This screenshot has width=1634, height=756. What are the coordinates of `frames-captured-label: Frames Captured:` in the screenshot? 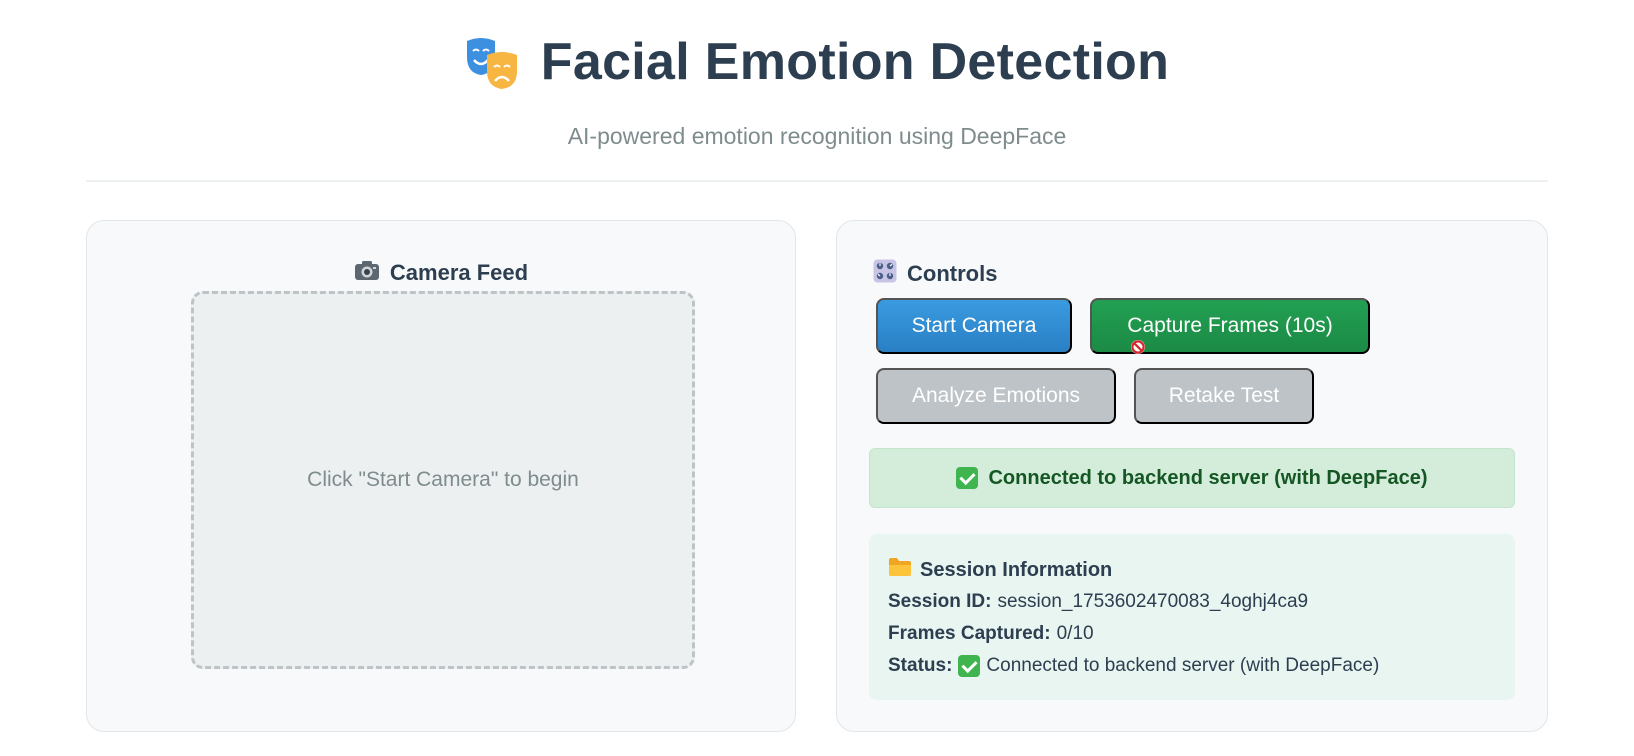 It's located at (969, 633).